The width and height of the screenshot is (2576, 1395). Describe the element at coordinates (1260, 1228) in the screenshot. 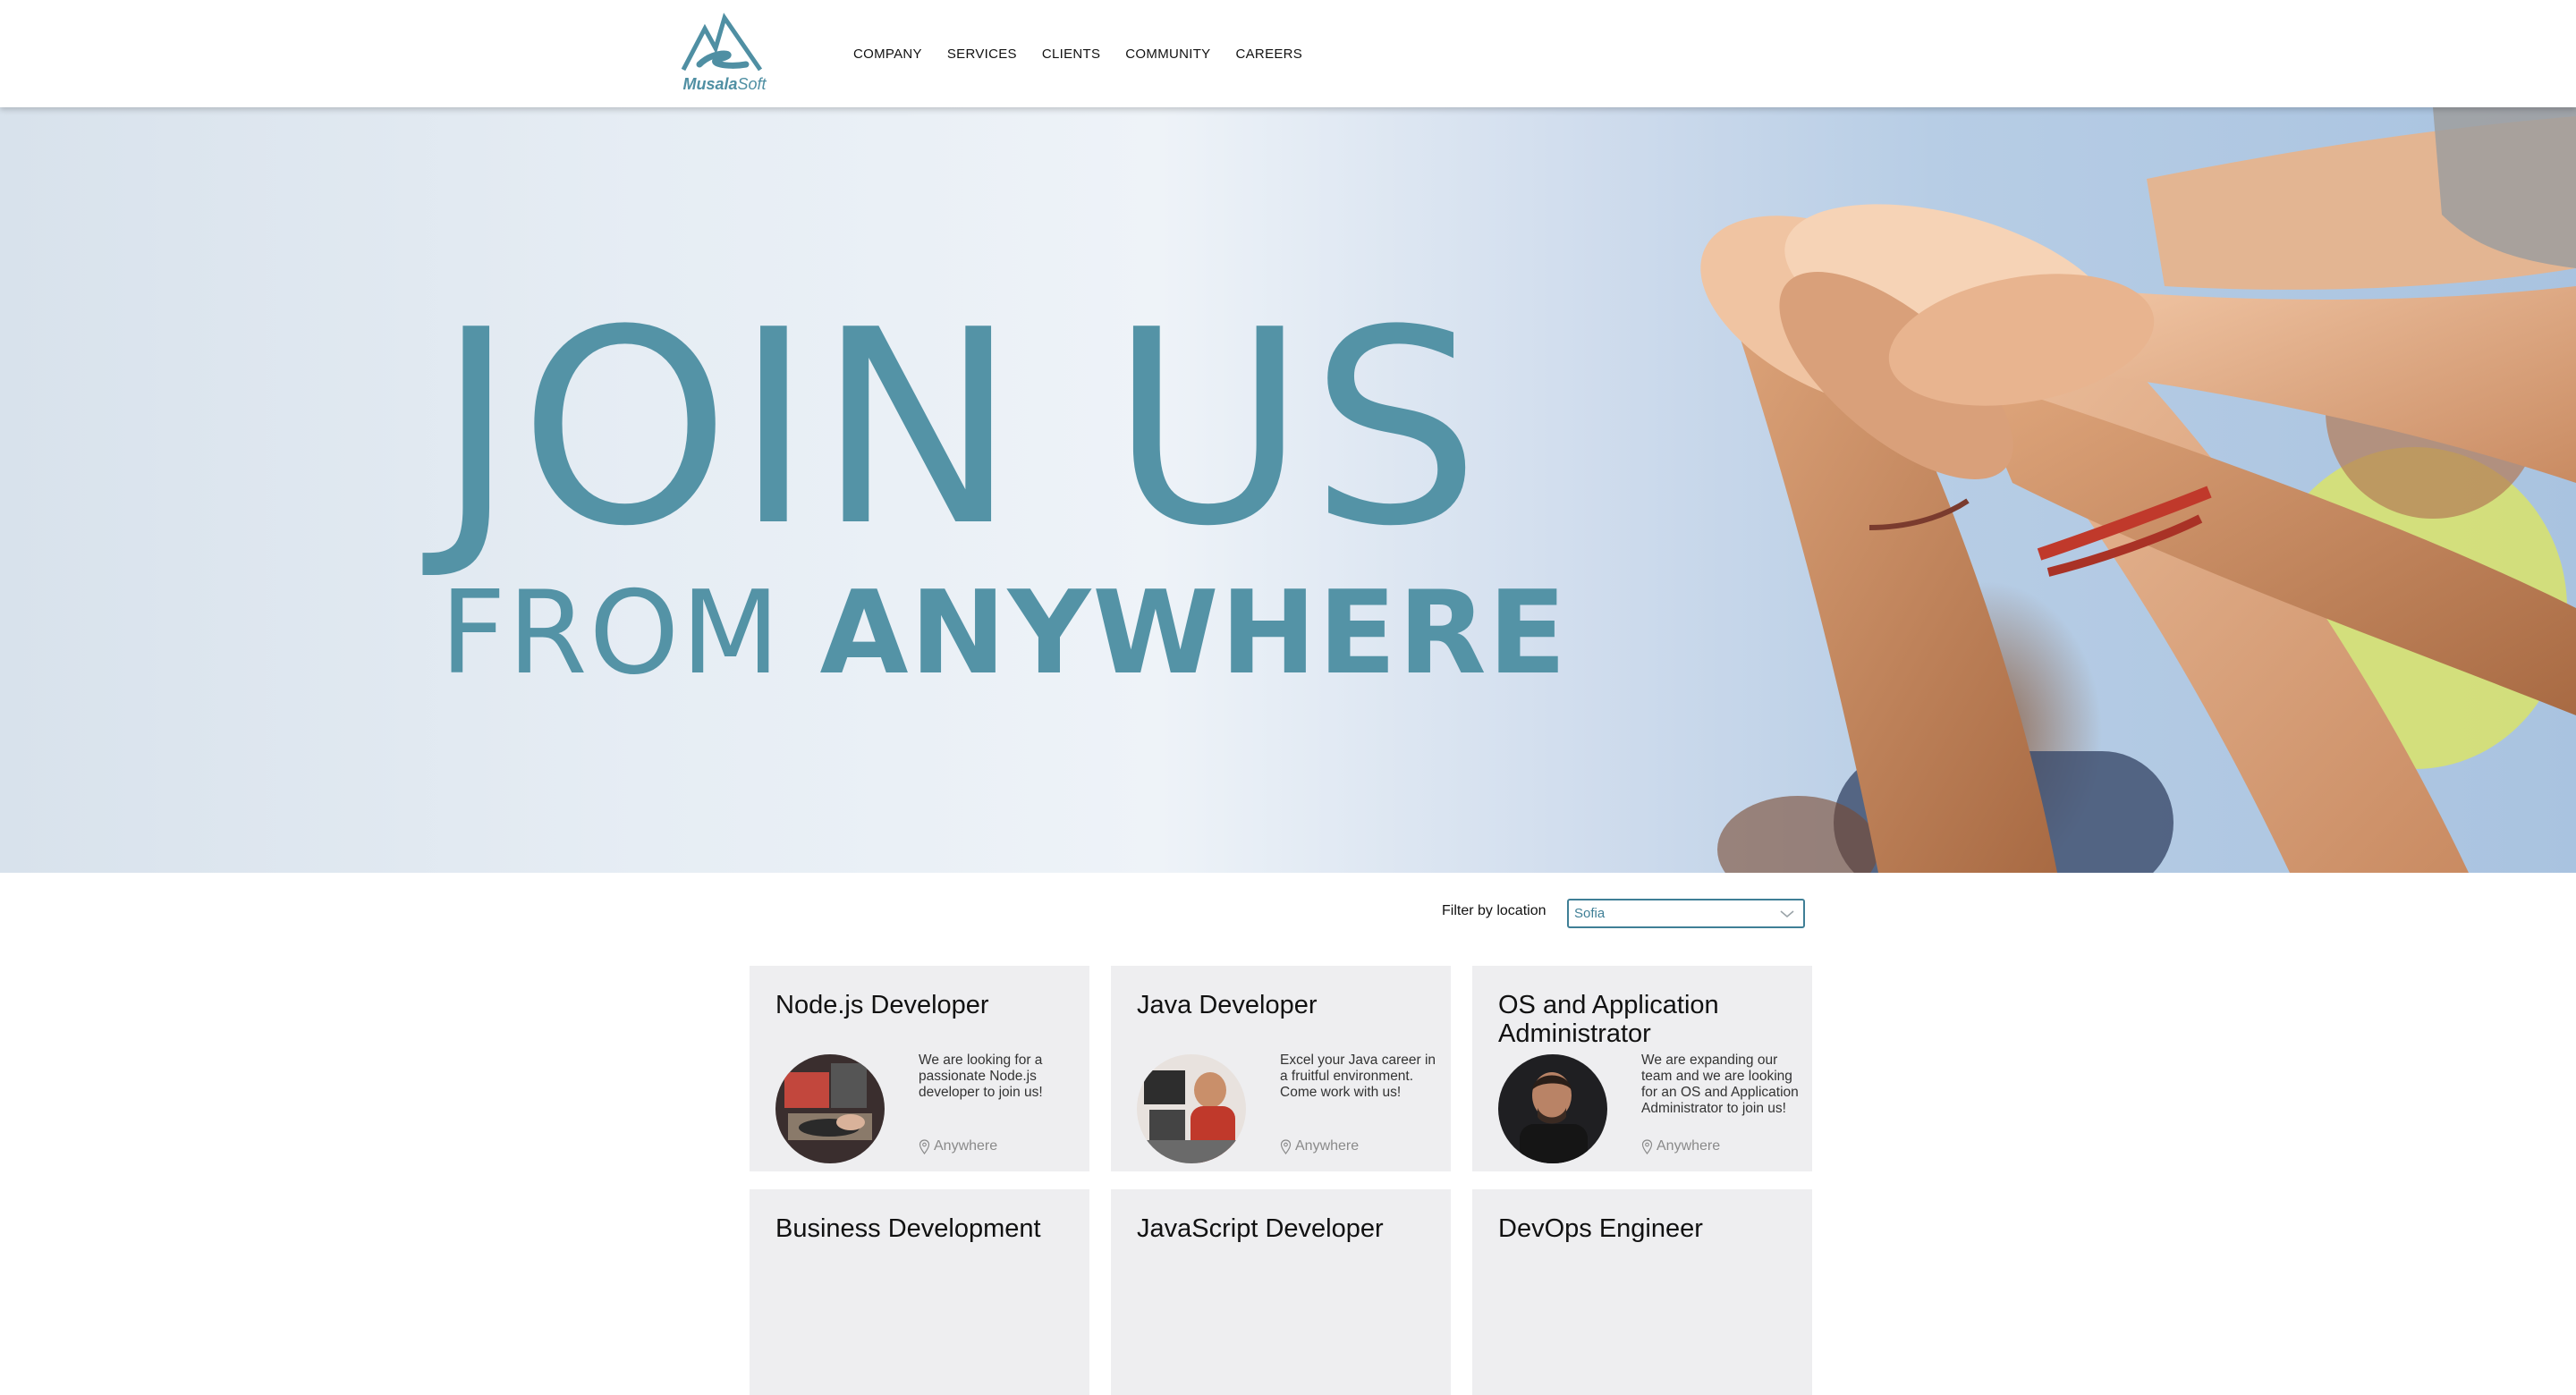

I see `job-title: JavaScript Developer` at that location.